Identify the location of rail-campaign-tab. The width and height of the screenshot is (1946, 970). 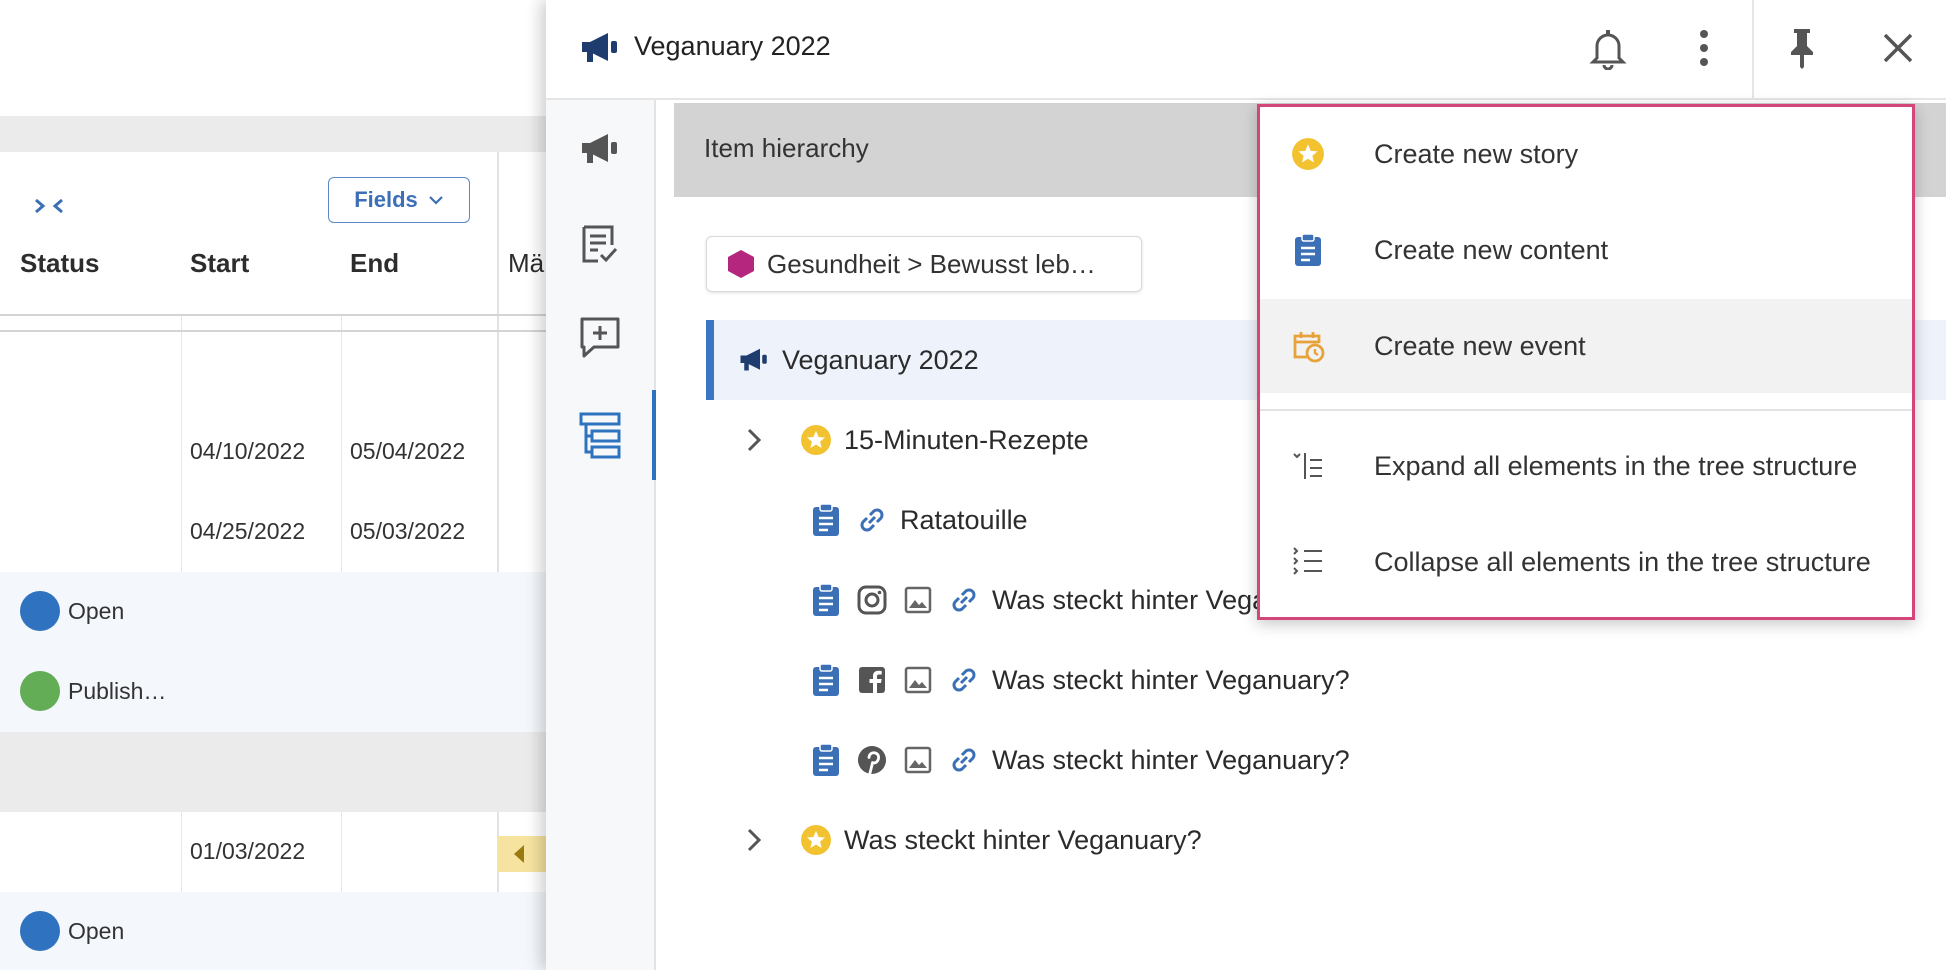
(600, 149).